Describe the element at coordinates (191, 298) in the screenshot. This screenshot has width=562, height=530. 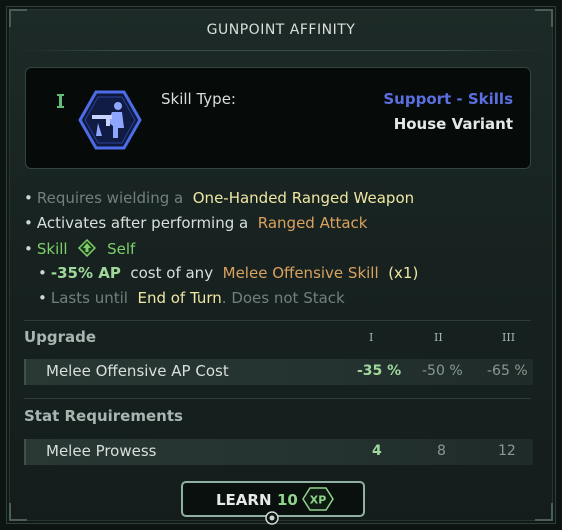
I see `duration-line: • Lasts until End of Turn. Does not Stack` at that location.